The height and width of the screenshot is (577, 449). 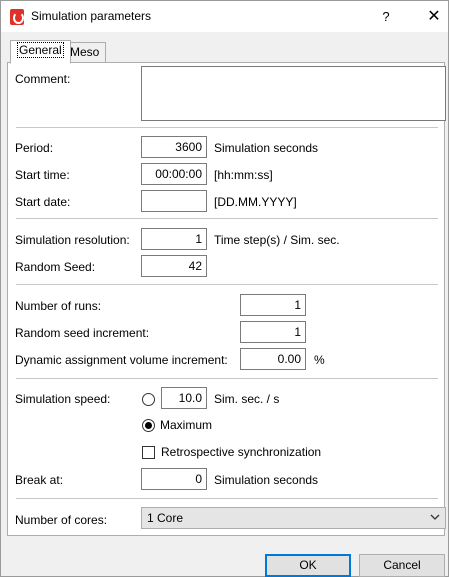 I want to click on speed-unit: Sim. sec. / s, so click(x=247, y=399).